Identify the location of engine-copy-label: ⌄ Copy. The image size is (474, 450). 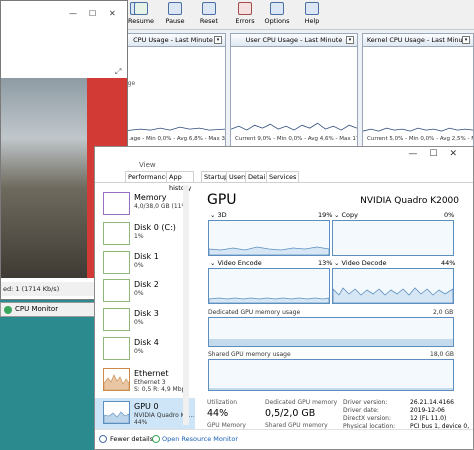
(346, 215).